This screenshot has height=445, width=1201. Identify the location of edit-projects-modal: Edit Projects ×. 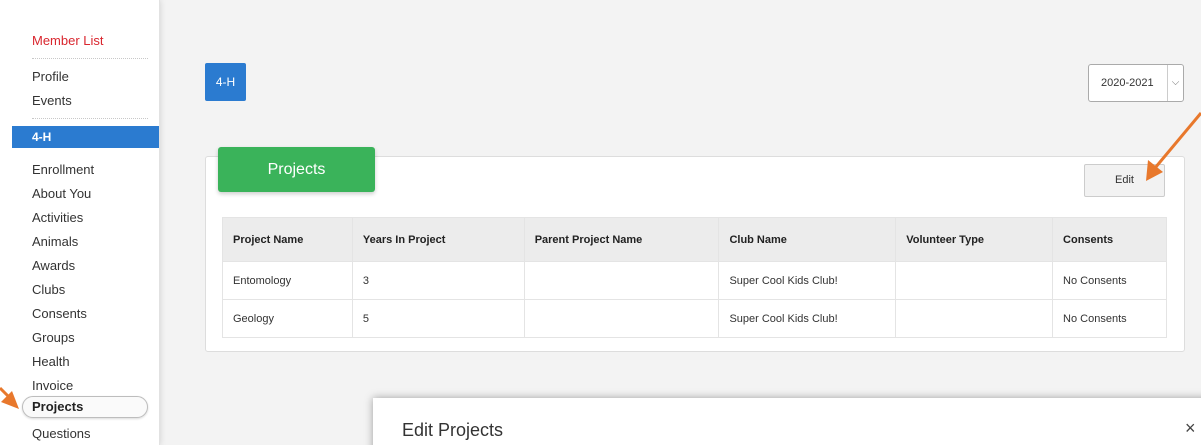
(787, 421).